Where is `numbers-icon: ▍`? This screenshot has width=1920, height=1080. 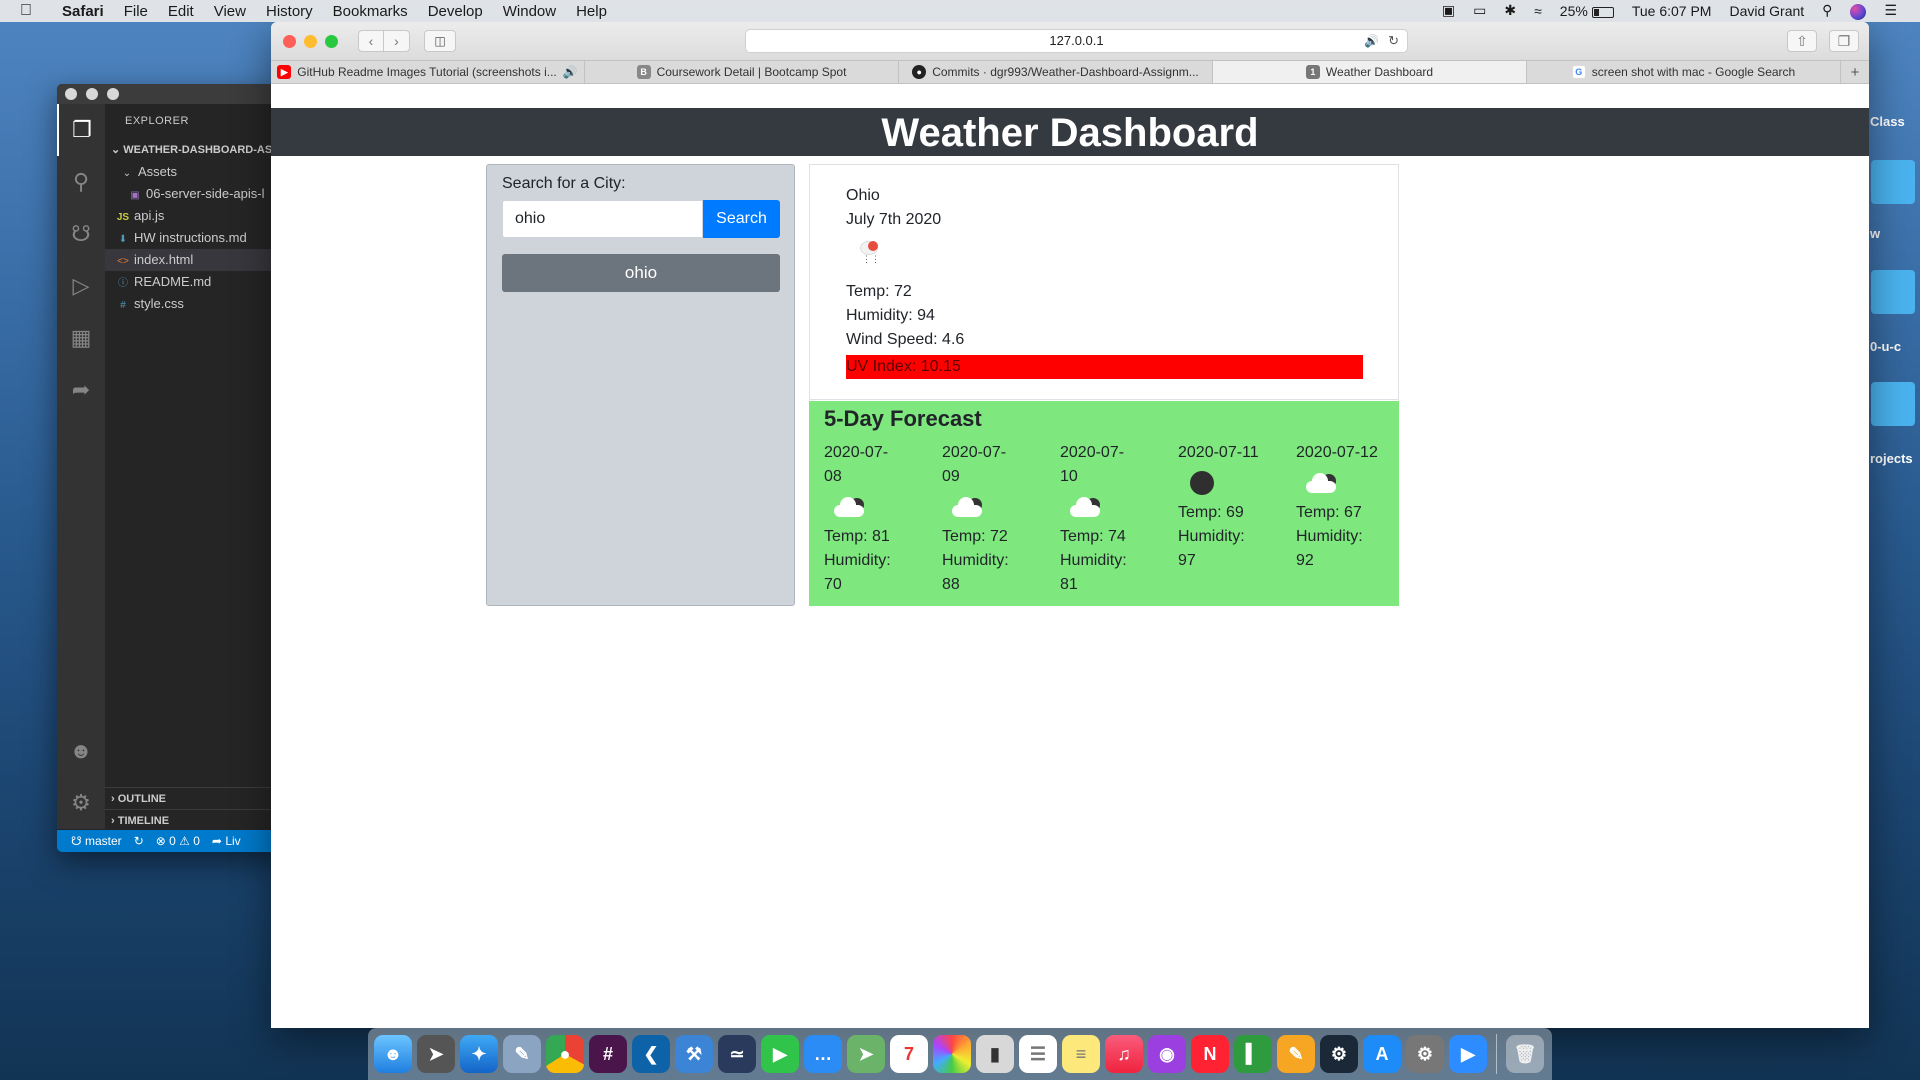 numbers-icon: ▍ is located at coordinates (1253, 1054).